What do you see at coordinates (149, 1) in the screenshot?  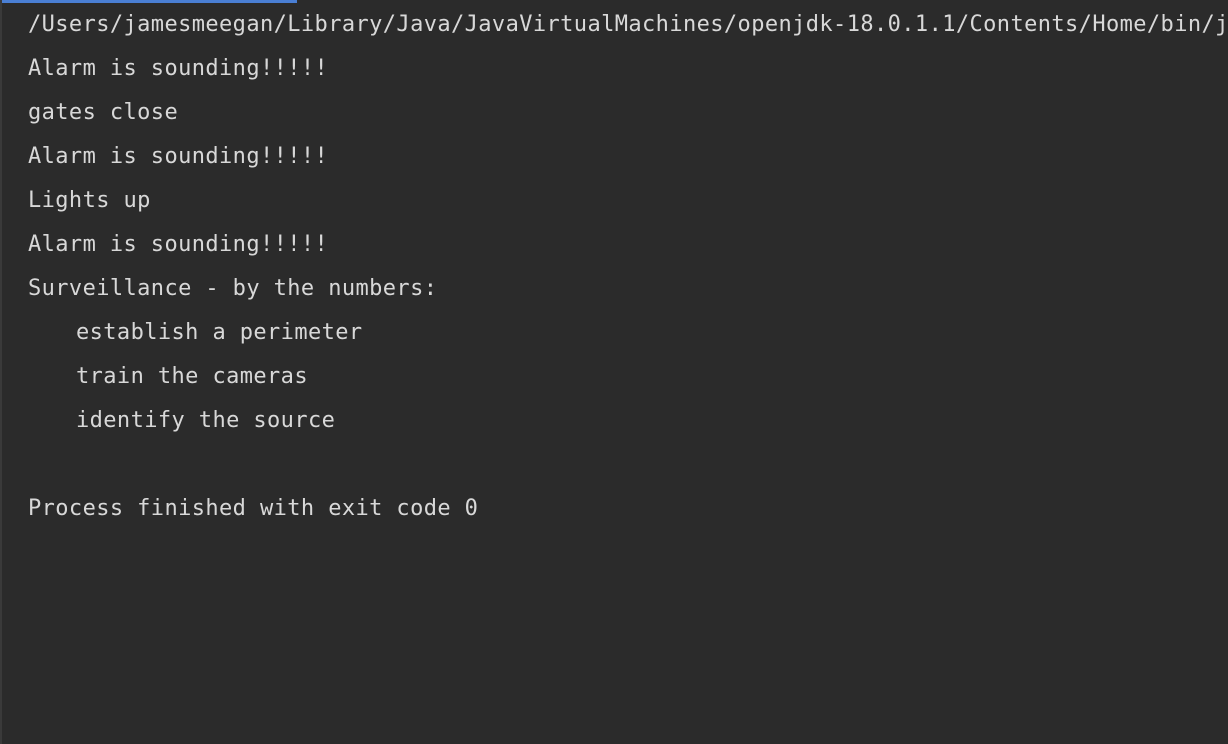 I see `active-tab-indicator` at bounding box center [149, 1].